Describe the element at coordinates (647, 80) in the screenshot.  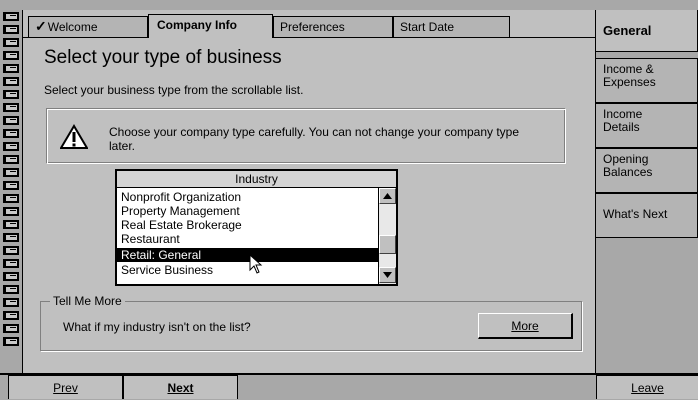
I see `nav-item-income-expenses: Income & Expenses` at that location.